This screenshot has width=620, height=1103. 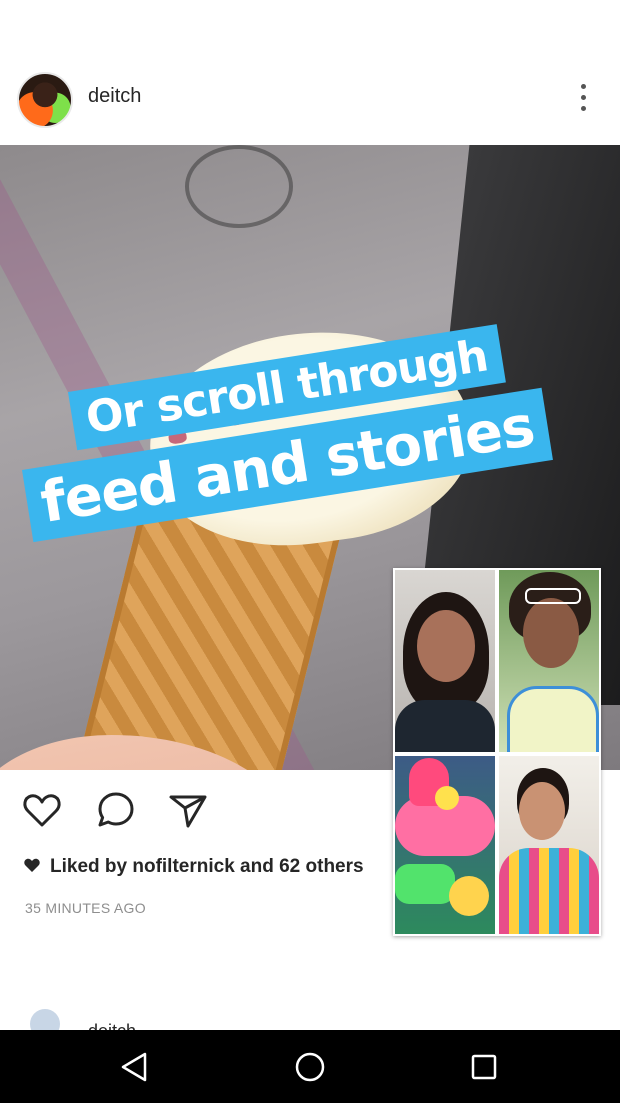 I want to click on next-post-avatar, so click(x=45, y=1019).